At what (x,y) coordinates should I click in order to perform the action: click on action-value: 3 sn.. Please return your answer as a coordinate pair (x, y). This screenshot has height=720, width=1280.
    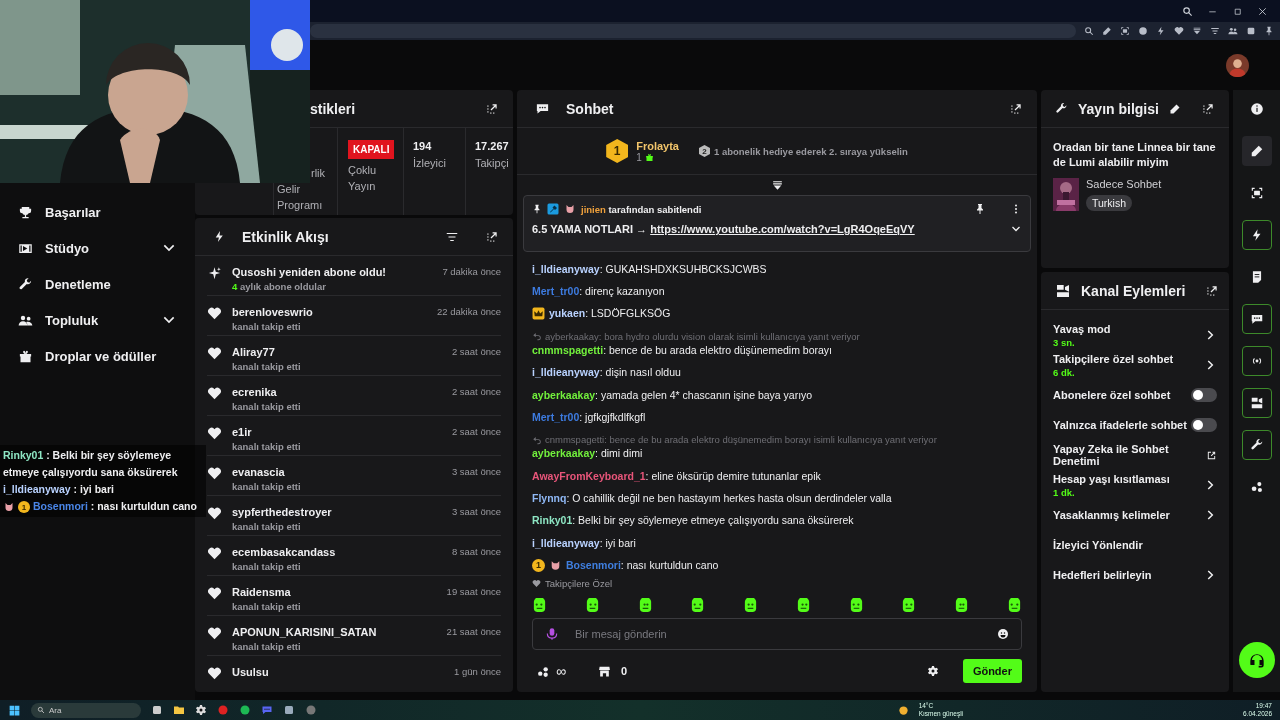
    Looking at the image, I should click on (1064, 342).